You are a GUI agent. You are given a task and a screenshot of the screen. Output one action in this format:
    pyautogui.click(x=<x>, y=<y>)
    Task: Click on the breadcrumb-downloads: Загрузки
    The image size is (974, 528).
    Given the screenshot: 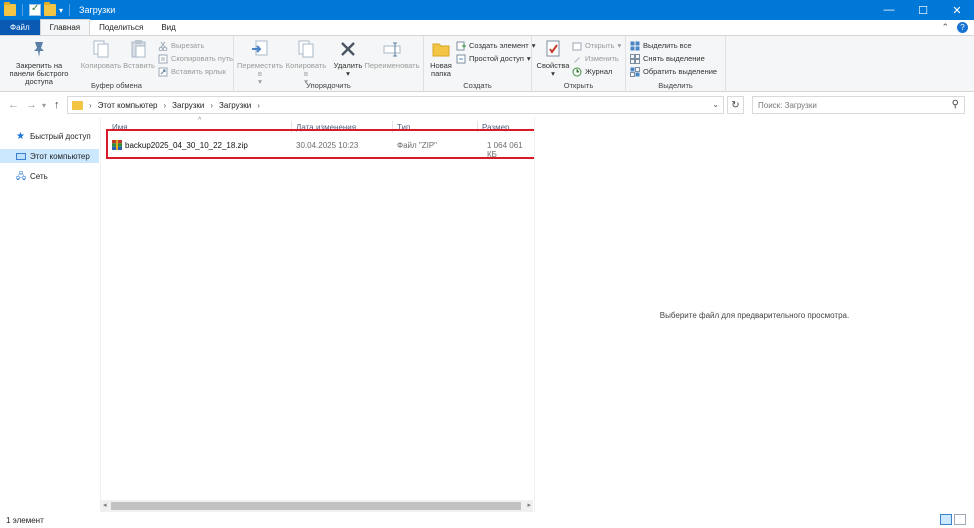 What is the action you would take?
    pyautogui.click(x=188, y=105)
    